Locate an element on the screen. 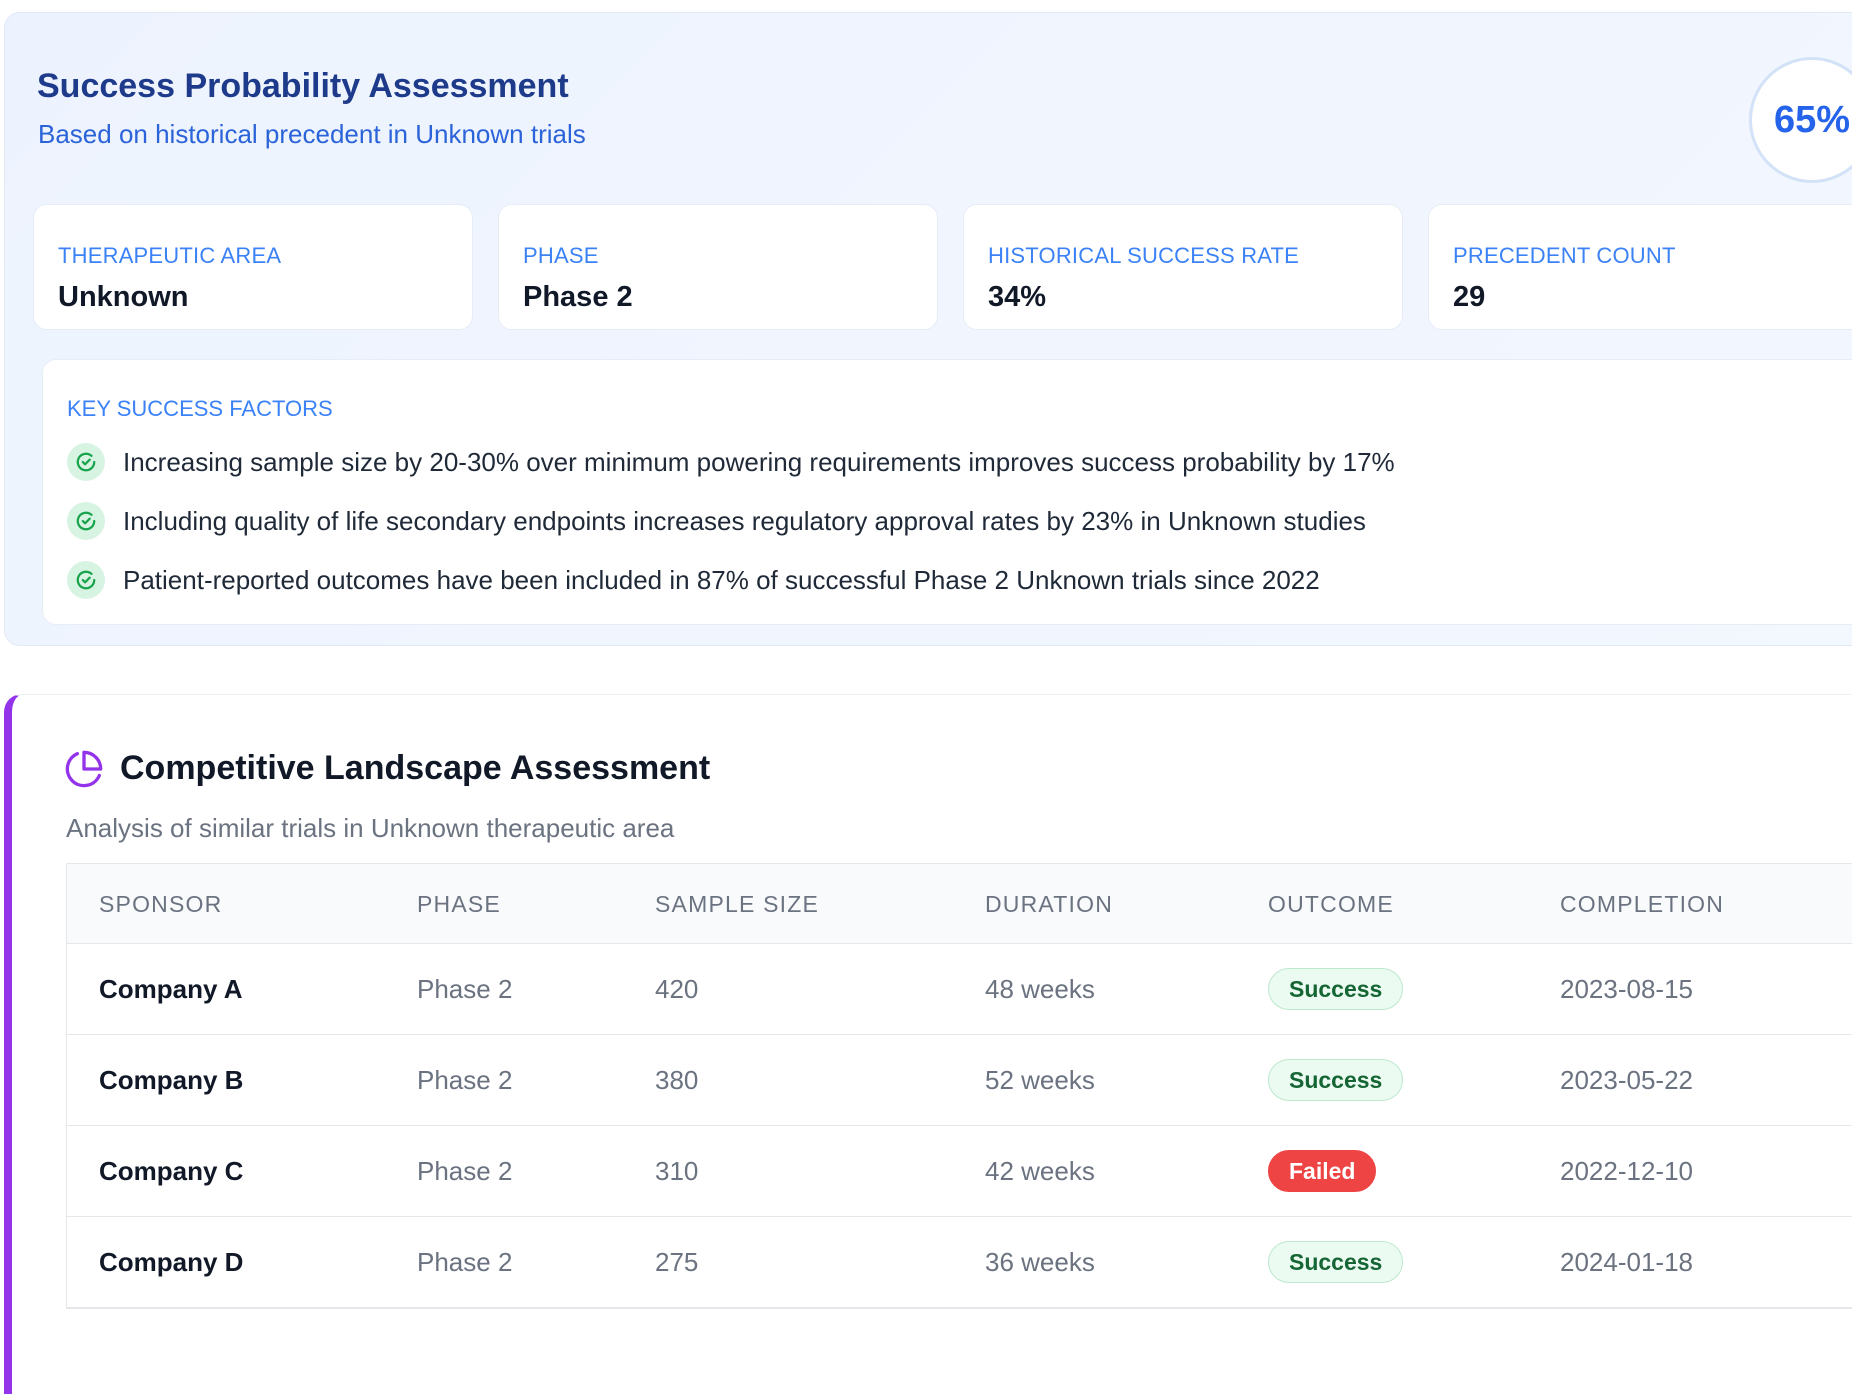 Image resolution: width=1852 pixels, height=1394 pixels. metric-value: 29 is located at coordinates (1469, 297).